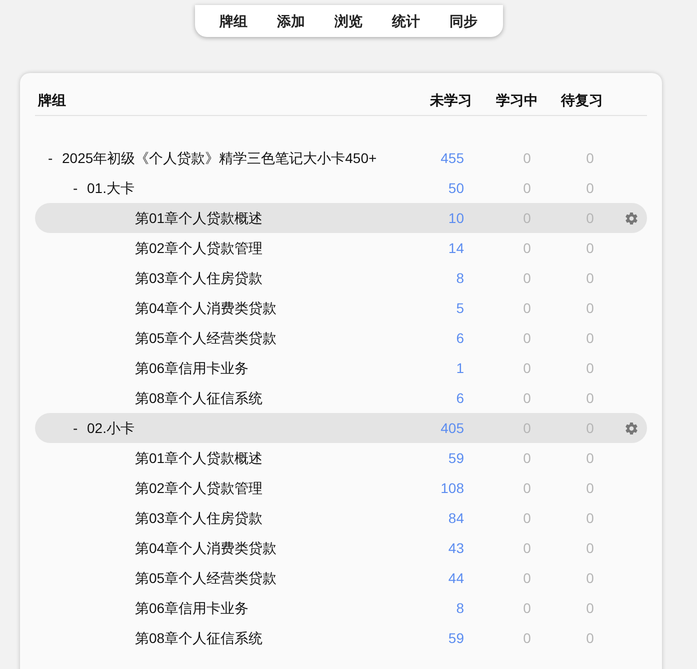  I want to click on deck-row: 第02章个人贷款管理 14 0 0, so click(341, 248).